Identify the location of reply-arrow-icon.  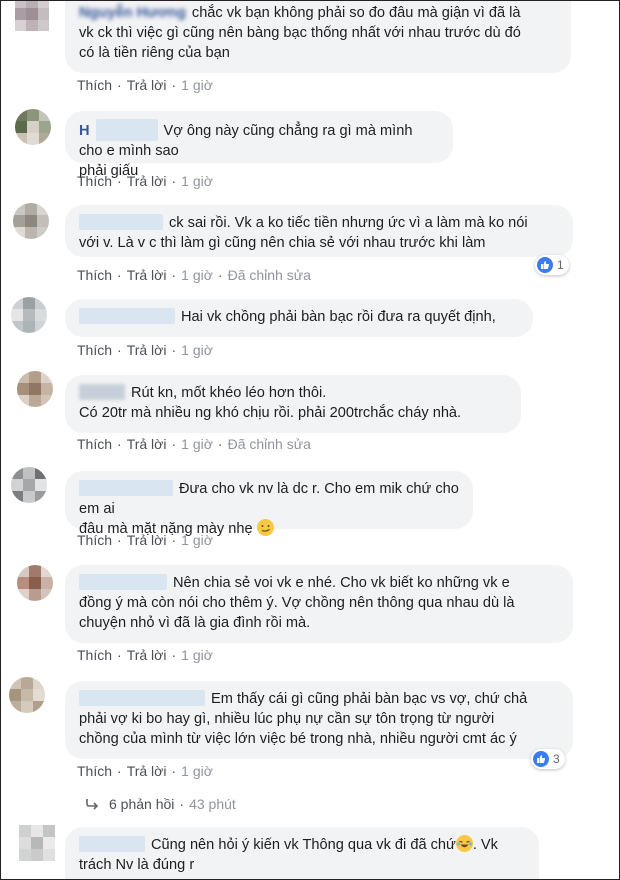
(92, 804).